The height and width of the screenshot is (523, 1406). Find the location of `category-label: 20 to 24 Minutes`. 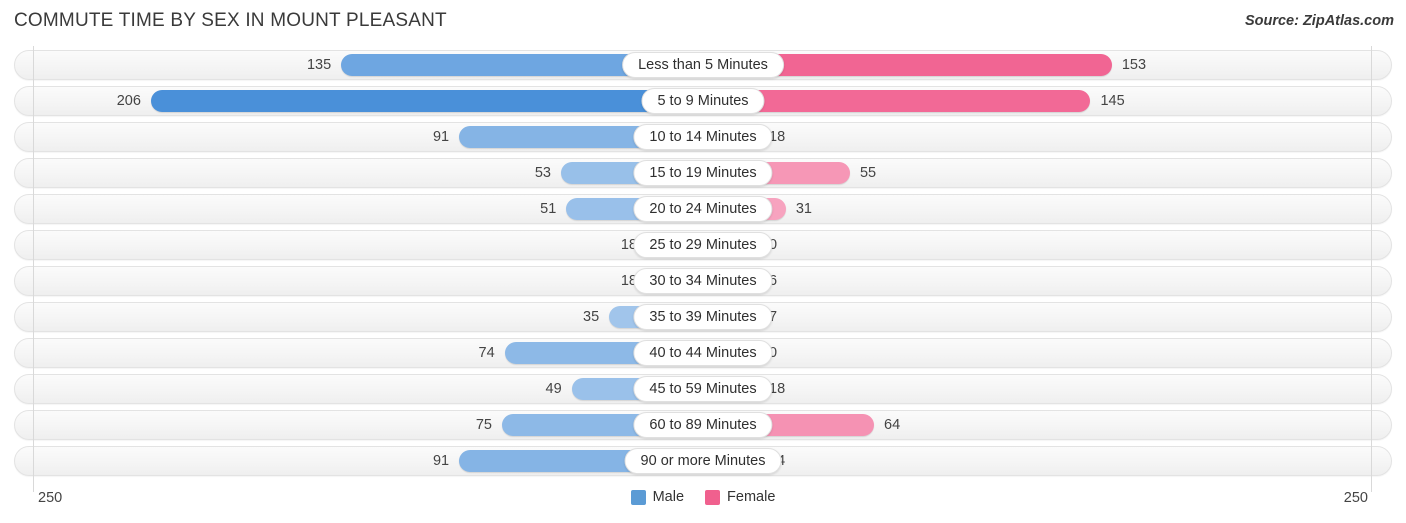

category-label: 20 to 24 Minutes is located at coordinates (703, 209).